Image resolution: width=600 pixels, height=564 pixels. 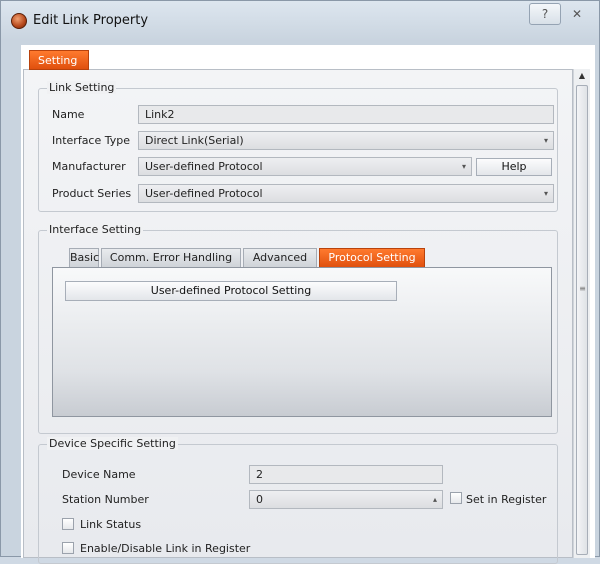 What do you see at coordinates (300, 20) in the screenshot?
I see `title-bar: Edit Link Property ? ✕` at bounding box center [300, 20].